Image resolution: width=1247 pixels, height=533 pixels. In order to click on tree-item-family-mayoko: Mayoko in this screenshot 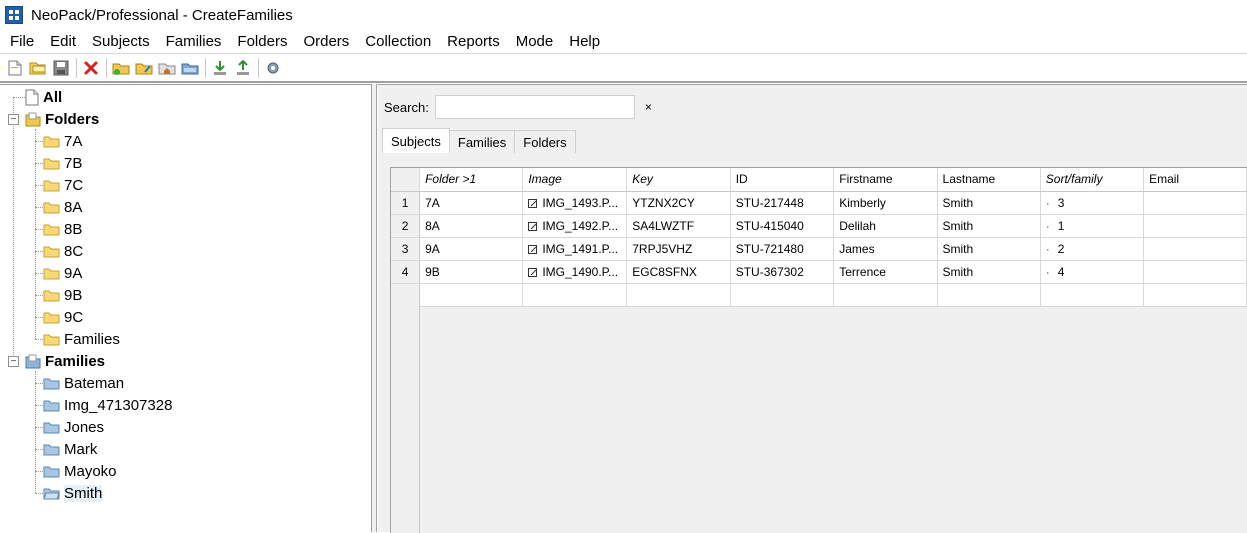, I will do `click(80, 471)`.